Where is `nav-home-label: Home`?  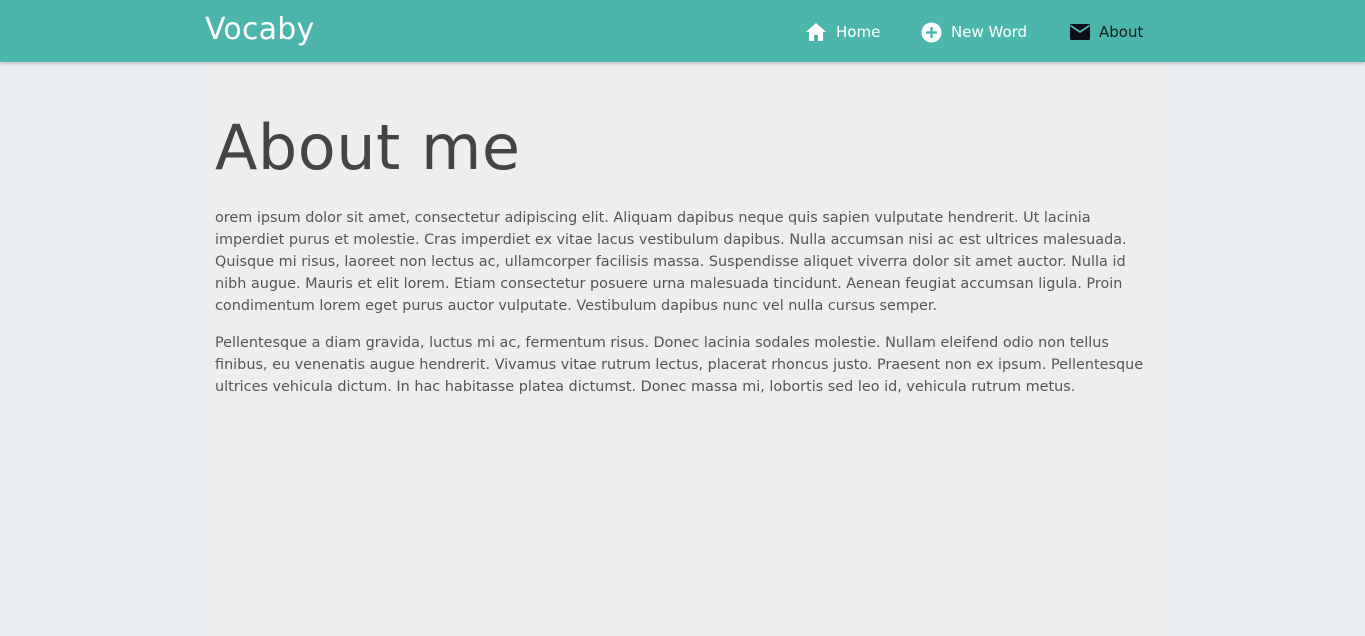
nav-home-label: Home is located at coordinates (858, 32).